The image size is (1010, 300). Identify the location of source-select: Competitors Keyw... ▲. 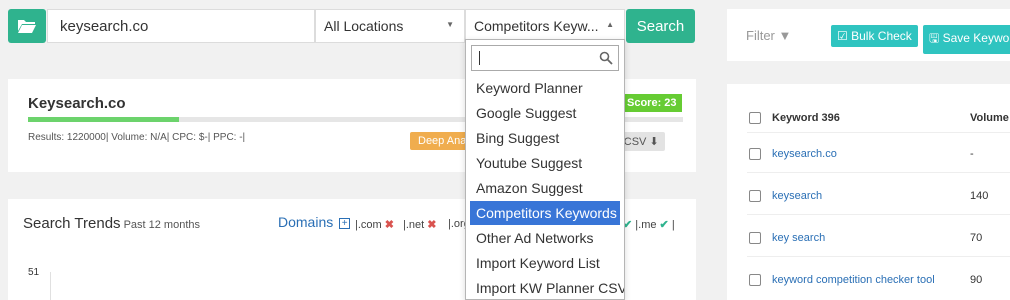
(545, 26).